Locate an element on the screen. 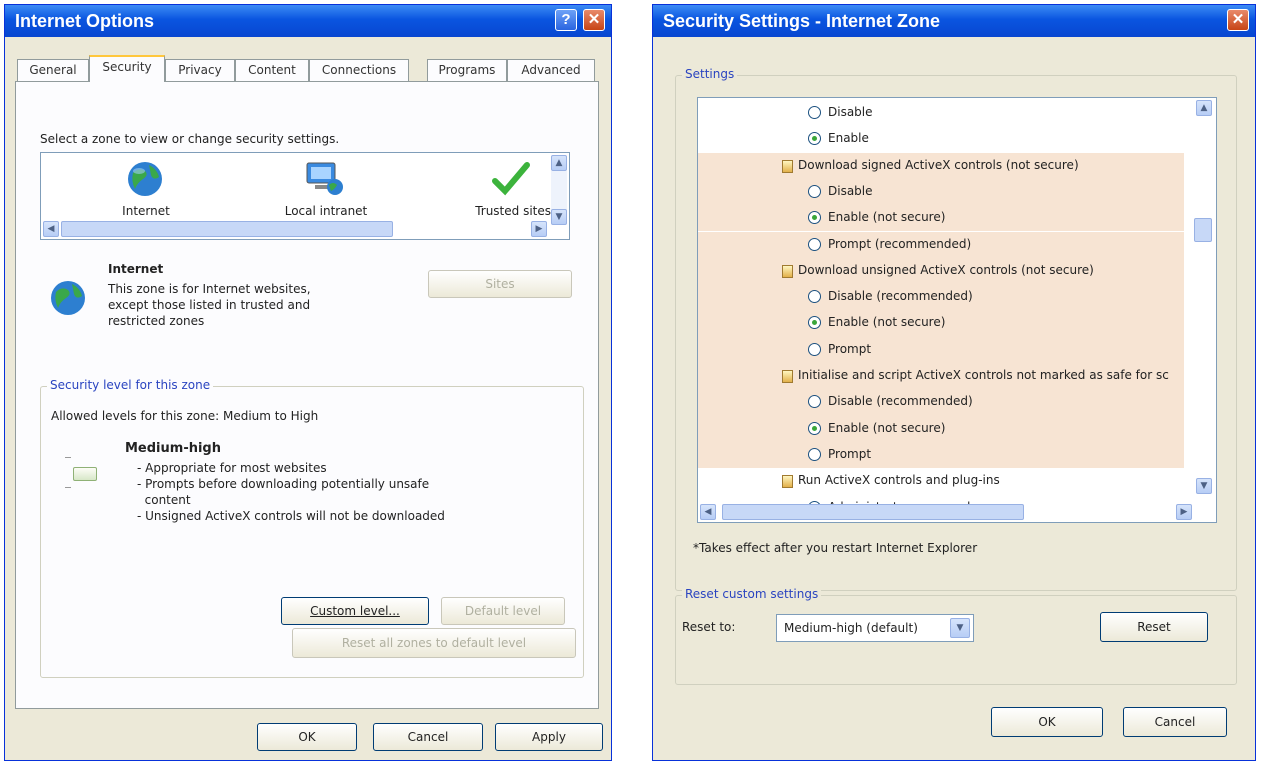 This screenshot has width=1261, height=769. reset-button: Reset is located at coordinates (1154, 627).